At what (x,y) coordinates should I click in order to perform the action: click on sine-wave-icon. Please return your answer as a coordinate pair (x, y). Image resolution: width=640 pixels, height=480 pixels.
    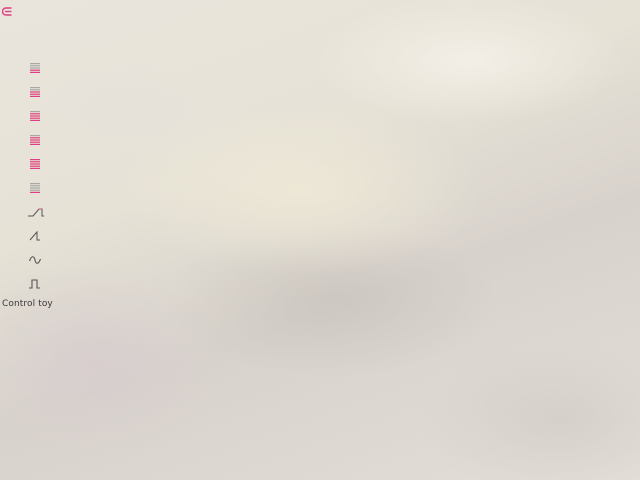
    Looking at the image, I should click on (35, 260).